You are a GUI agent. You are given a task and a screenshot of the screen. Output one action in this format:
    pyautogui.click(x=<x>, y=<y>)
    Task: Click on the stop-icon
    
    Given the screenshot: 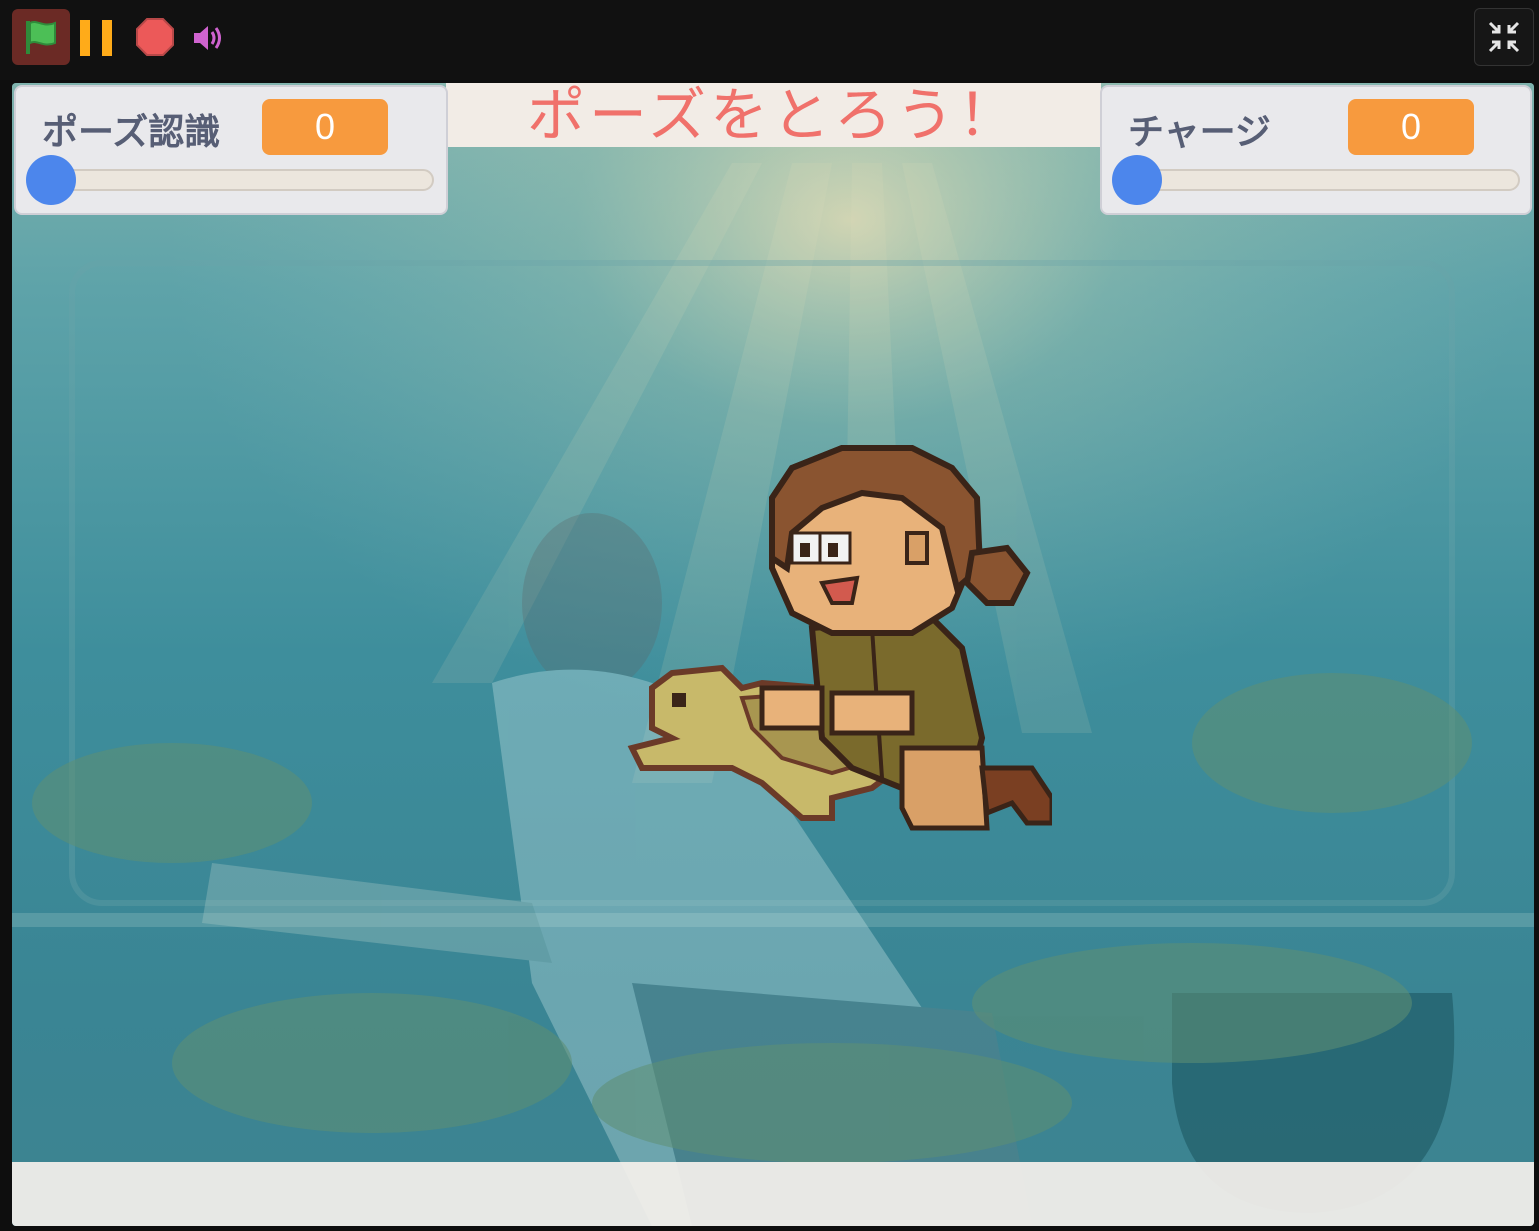 What is the action you would take?
    pyautogui.click(x=155, y=37)
    